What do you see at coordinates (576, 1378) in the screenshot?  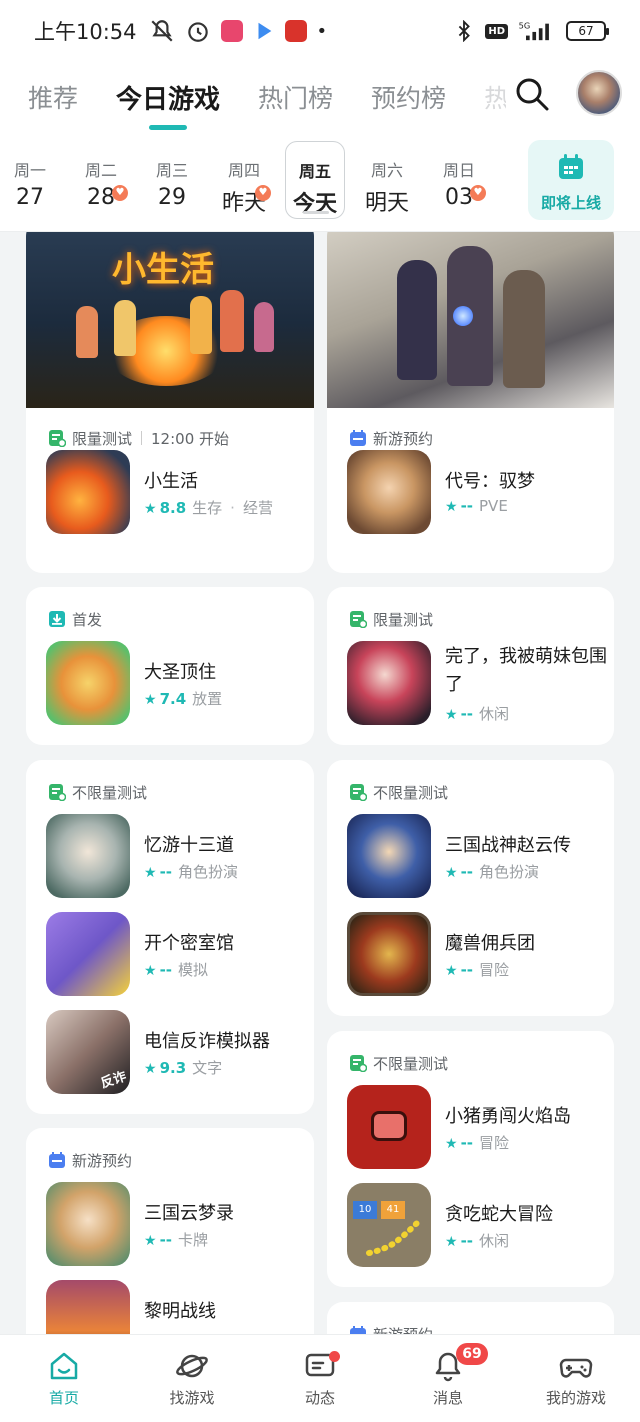 I see `nav-my-games: 我的游戏` at bounding box center [576, 1378].